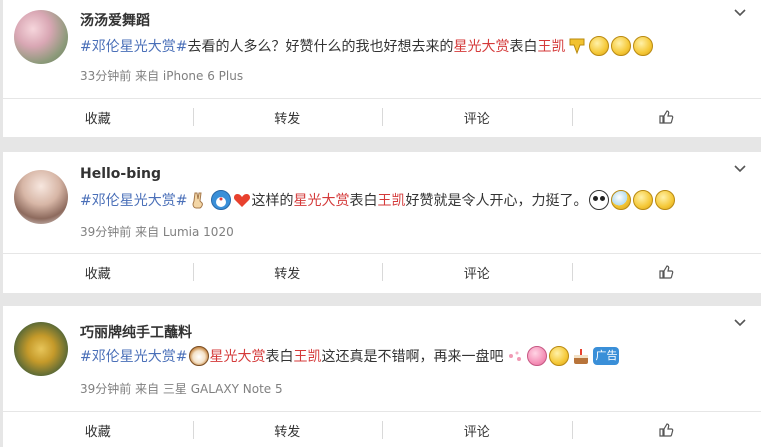 The image size is (761, 447). Describe the element at coordinates (559, 356) in the screenshot. I see `crying-face-icon` at that location.